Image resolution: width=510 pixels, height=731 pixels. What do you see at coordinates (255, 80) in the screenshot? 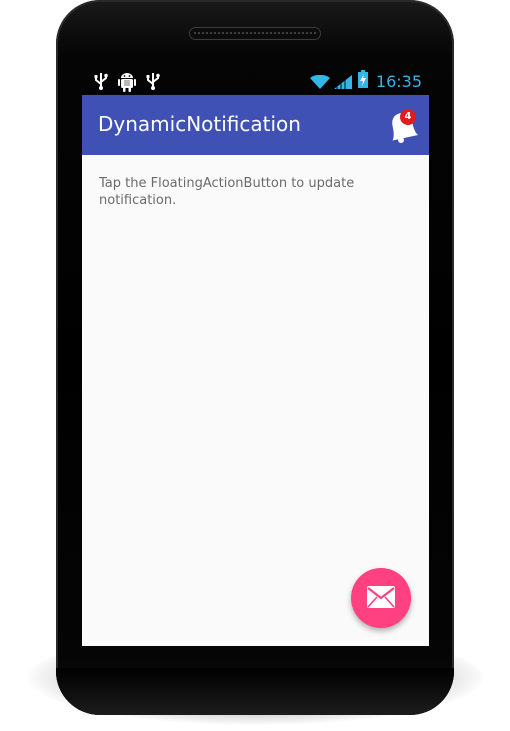
I see `status-bar: 16:35` at bounding box center [255, 80].